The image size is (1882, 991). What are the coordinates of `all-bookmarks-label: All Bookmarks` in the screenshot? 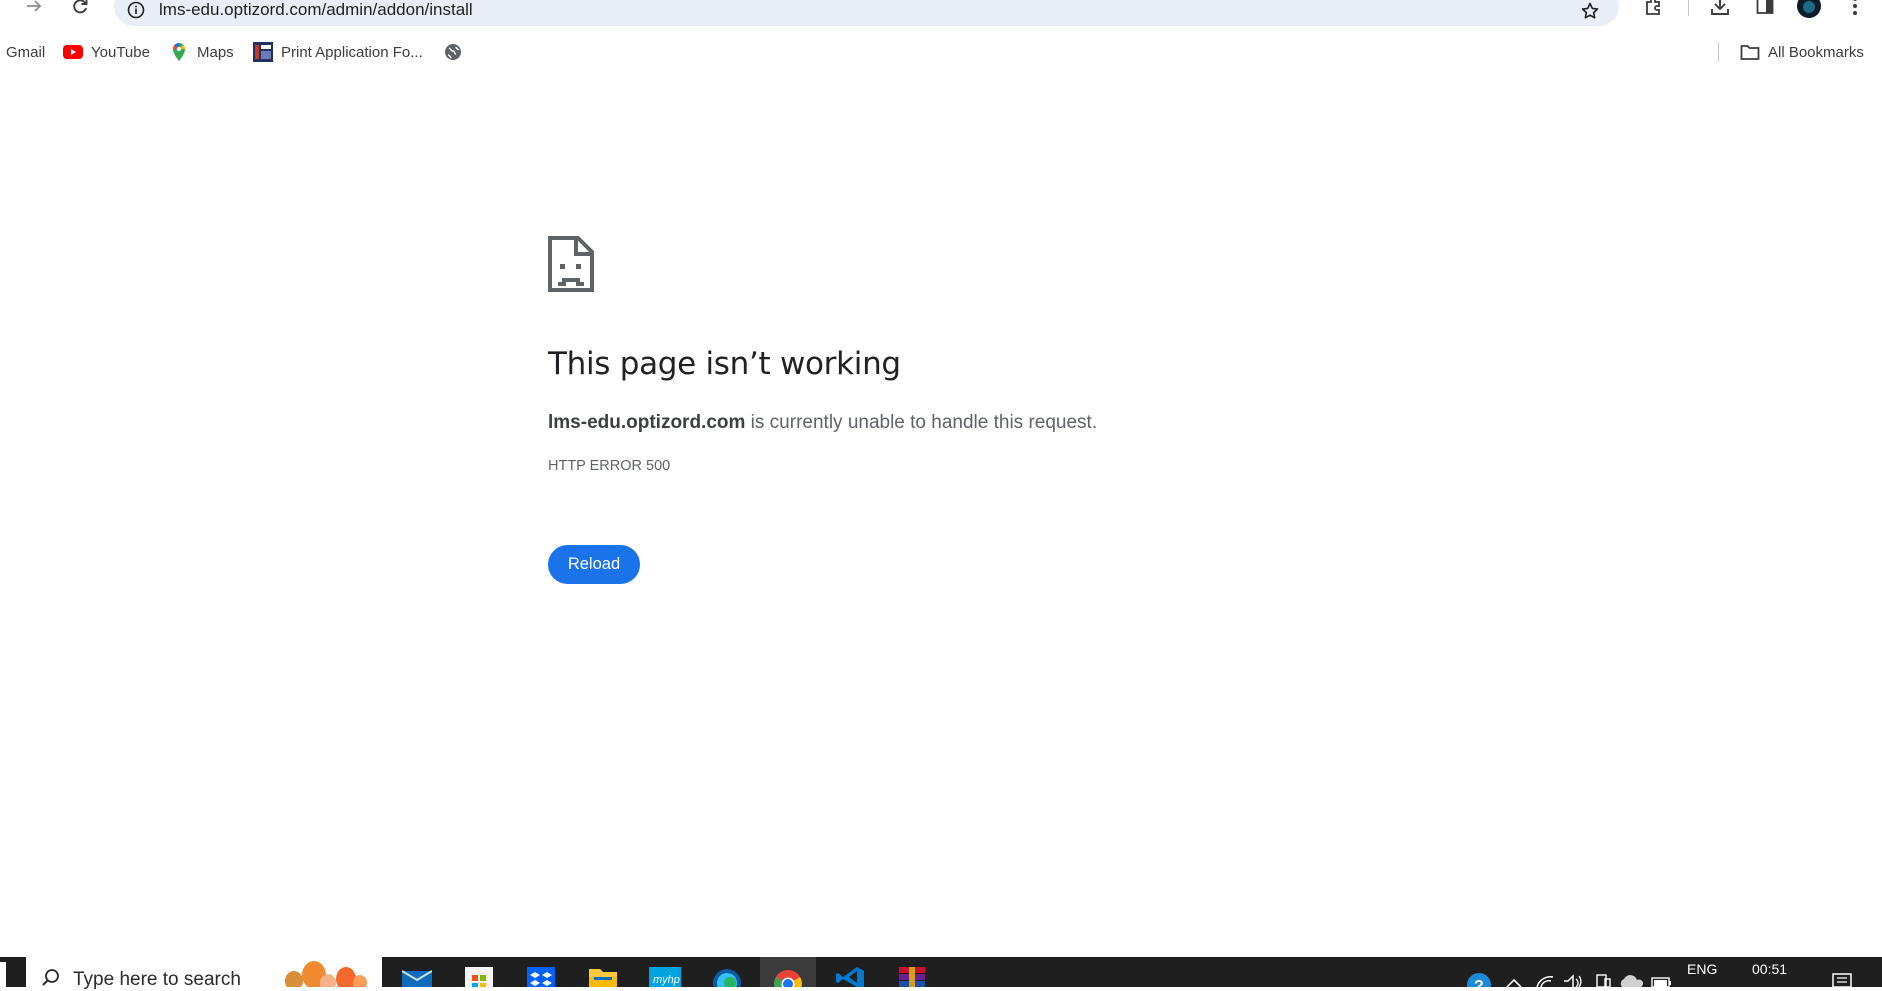 It's located at (1816, 52).